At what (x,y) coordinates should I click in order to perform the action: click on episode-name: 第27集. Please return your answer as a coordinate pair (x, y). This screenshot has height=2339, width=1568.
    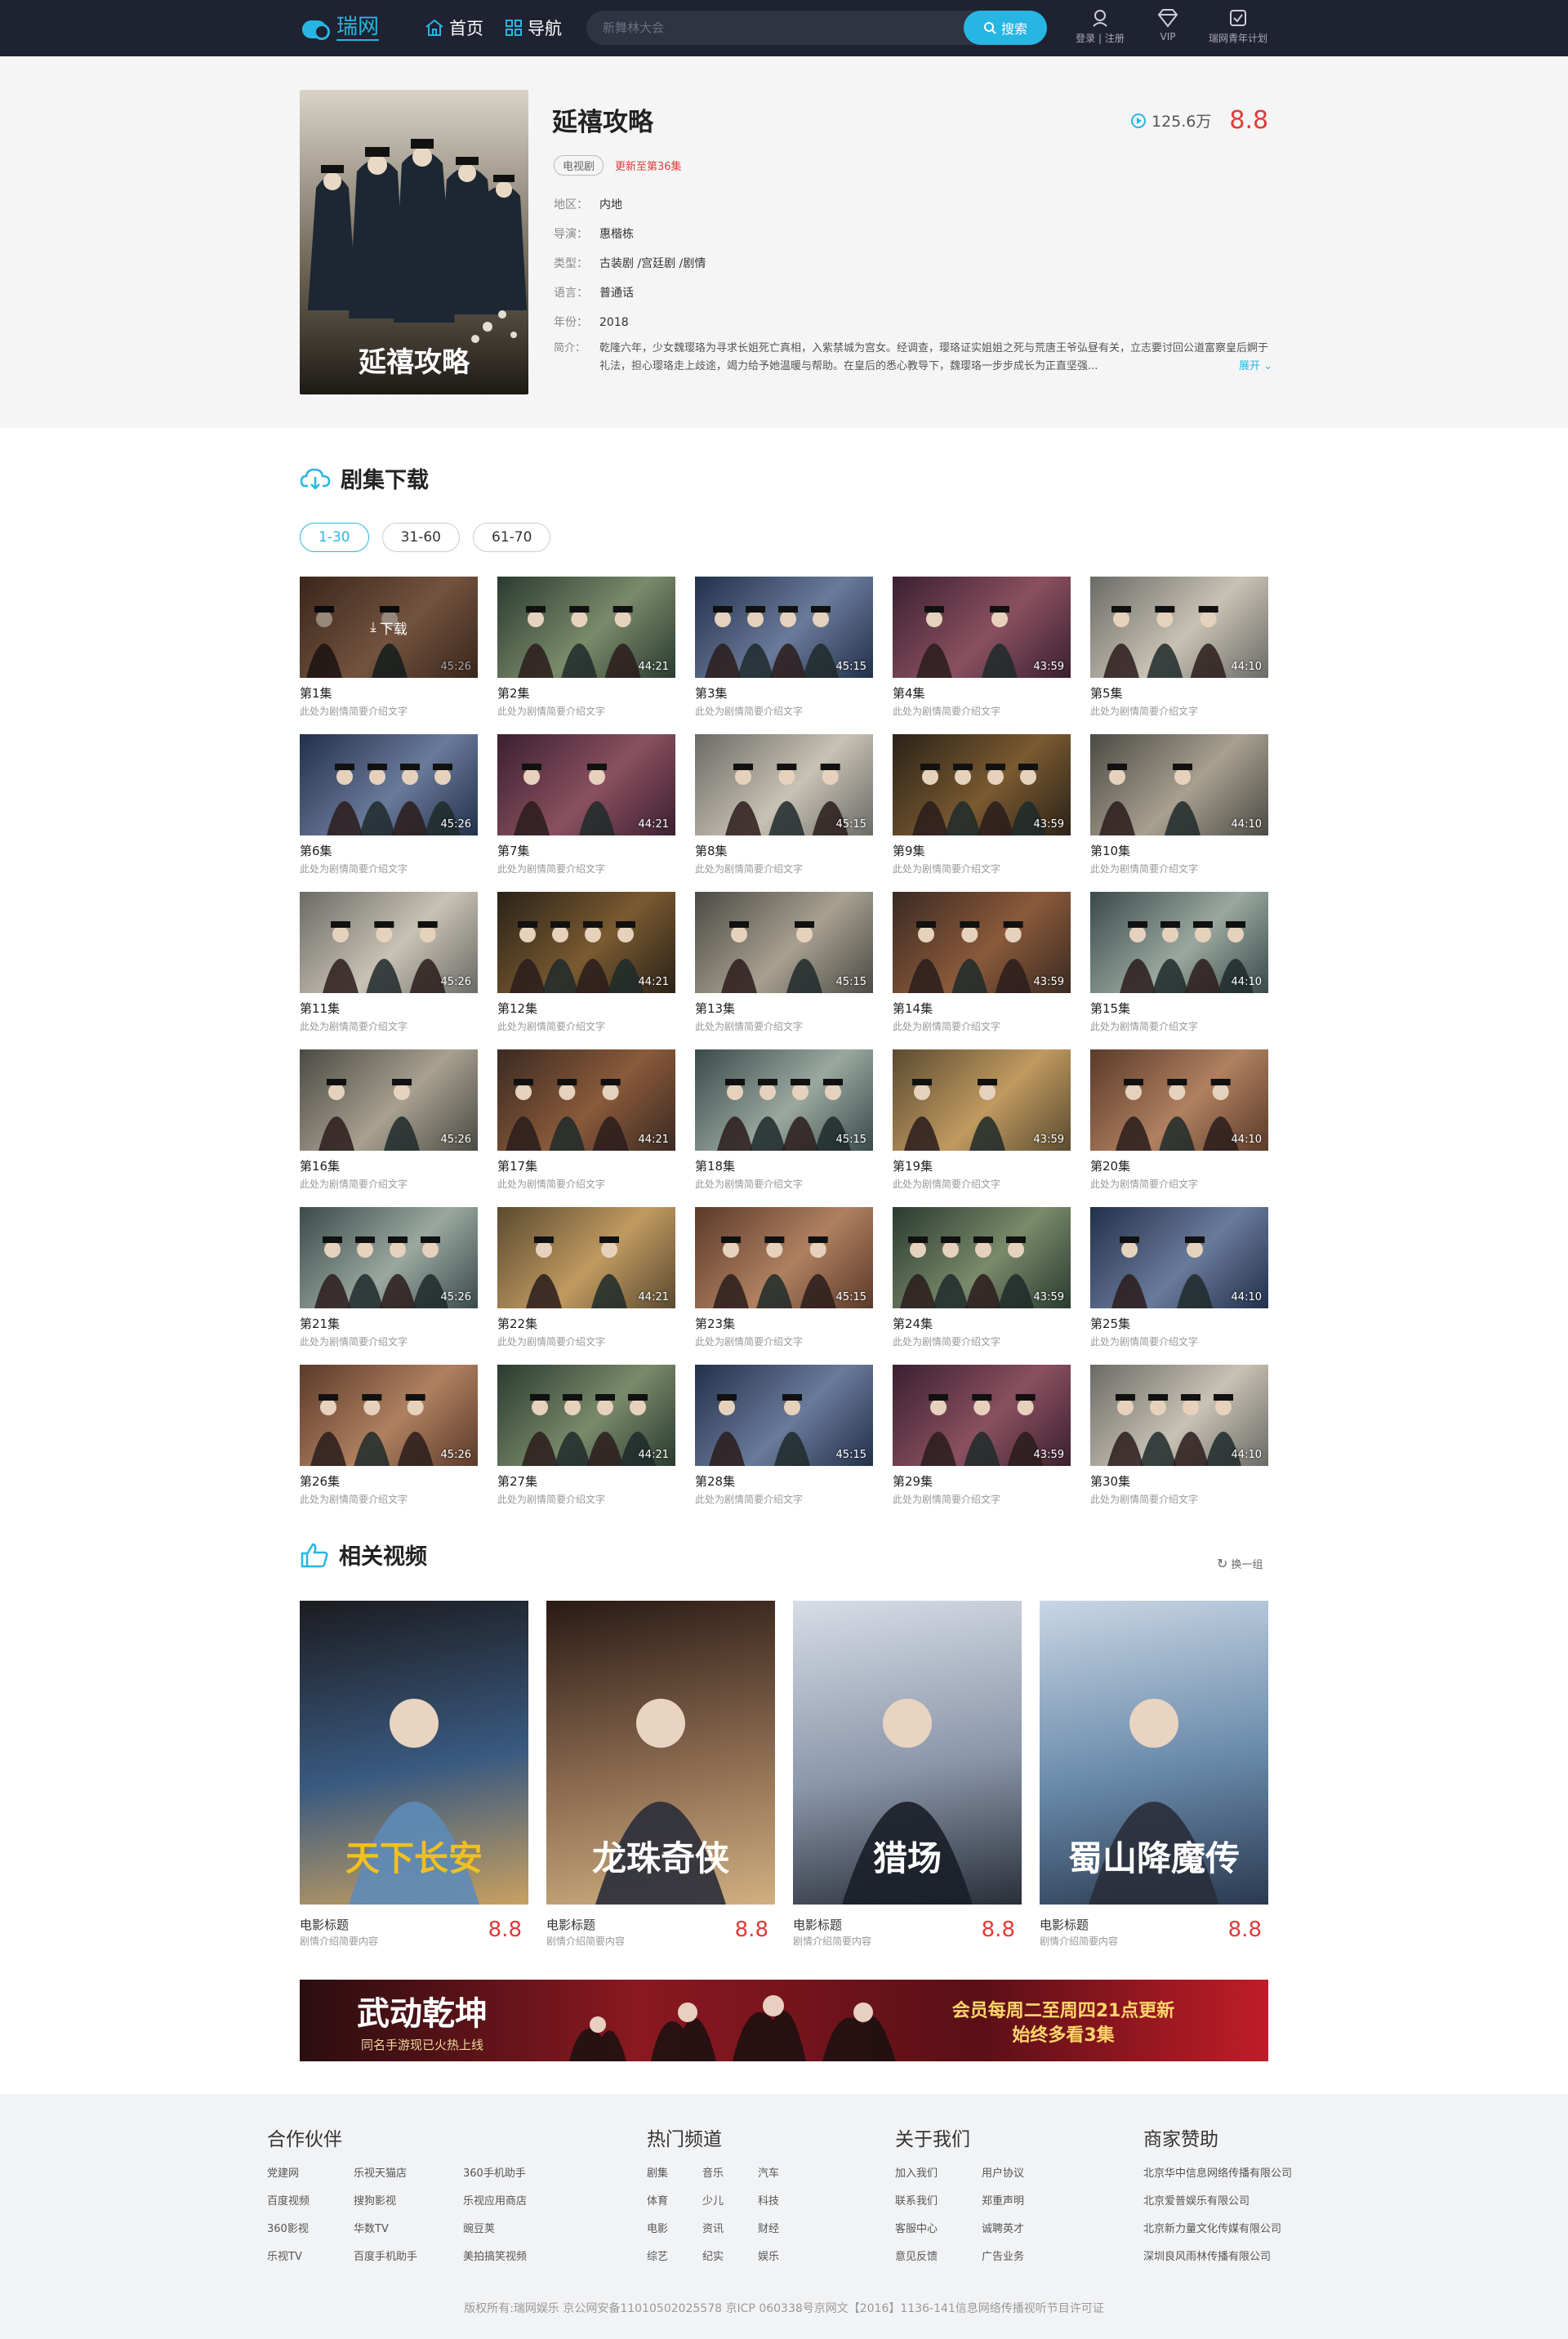
    Looking at the image, I should click on (586, 1481).